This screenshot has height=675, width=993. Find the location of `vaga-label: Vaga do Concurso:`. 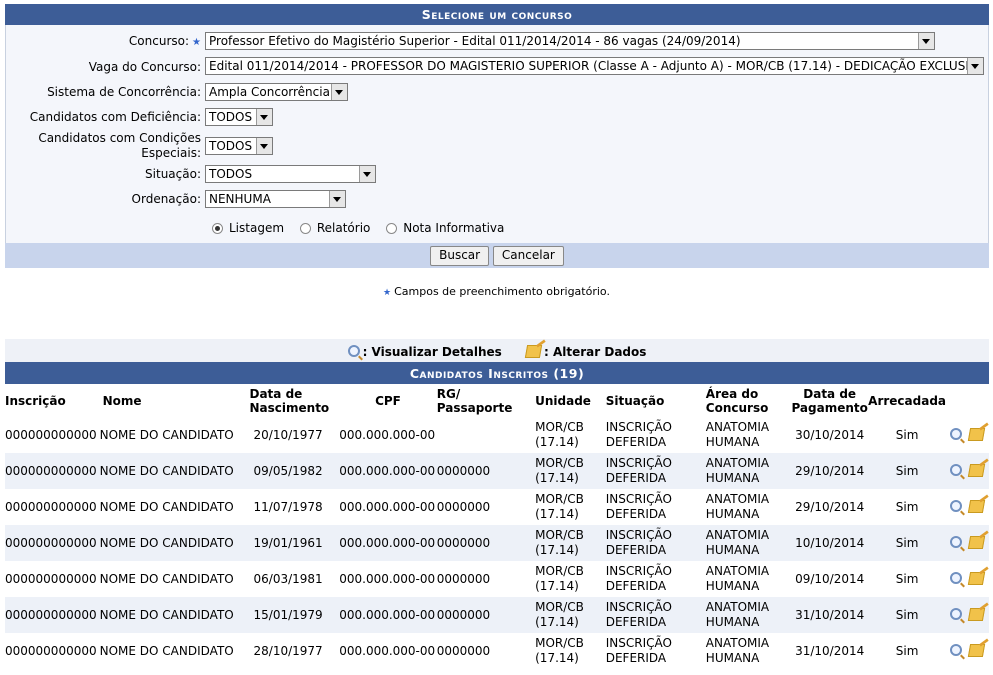

vaga-label: Vaga do Concurso: is located at coordinates (144, 67).